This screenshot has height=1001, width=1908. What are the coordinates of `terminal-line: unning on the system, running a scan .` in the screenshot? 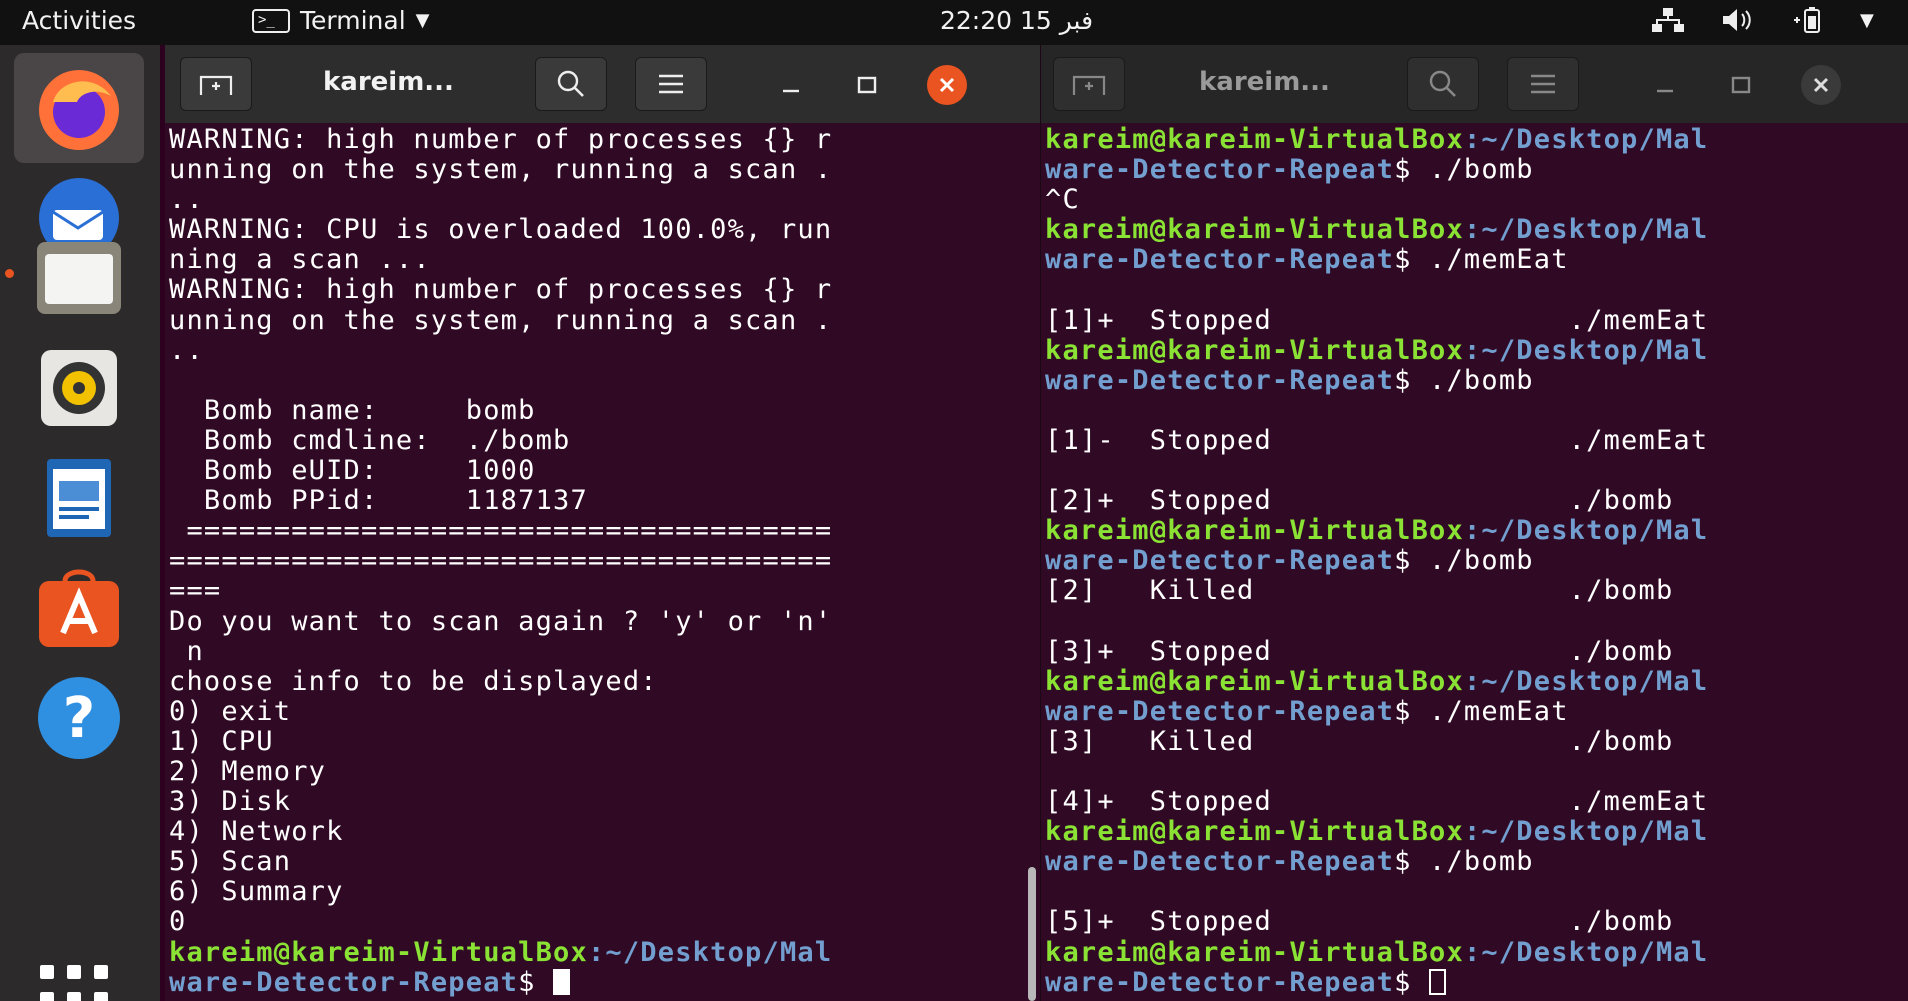 It's located at (595, 170).